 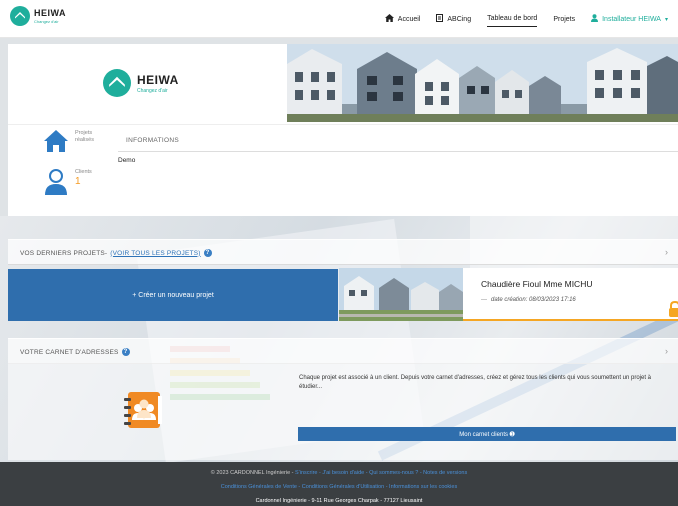 I want to click on nav-accueil-label: Accueil, so click(x=409, y=19).